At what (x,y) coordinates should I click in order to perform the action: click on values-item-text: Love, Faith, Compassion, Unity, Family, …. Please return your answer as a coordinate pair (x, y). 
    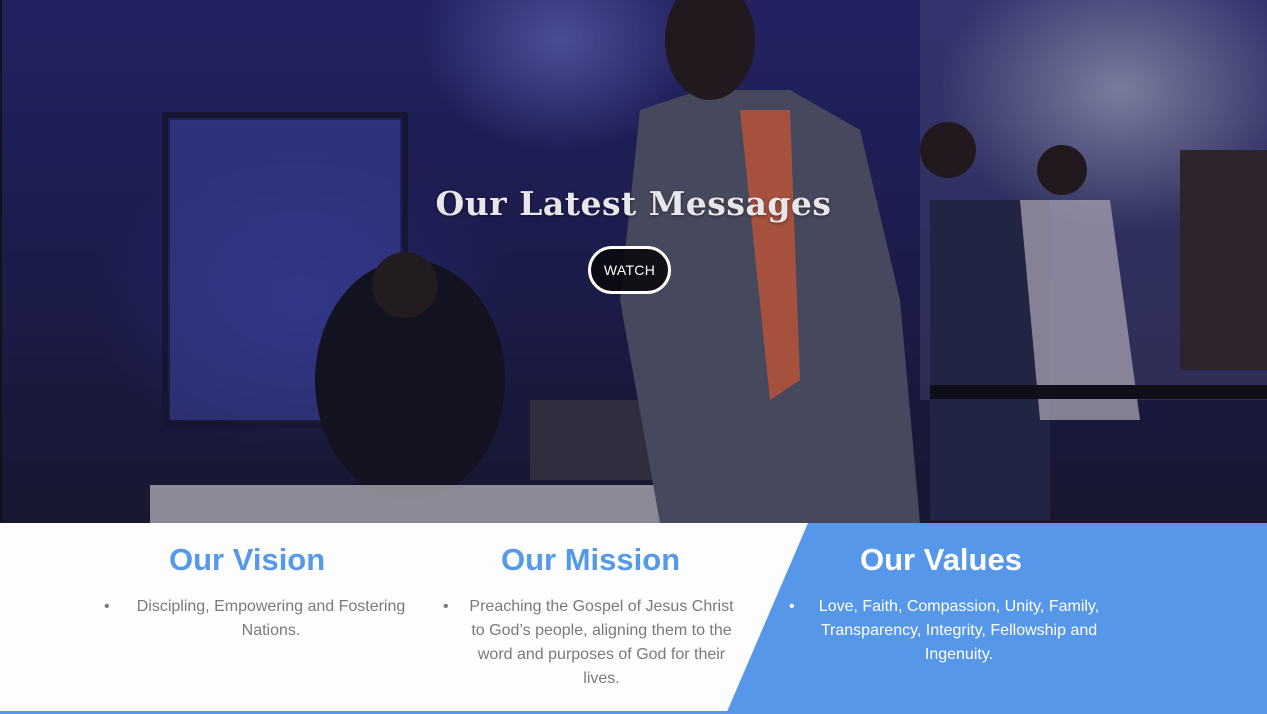
    Looking at the image, I should click on (959, 630).